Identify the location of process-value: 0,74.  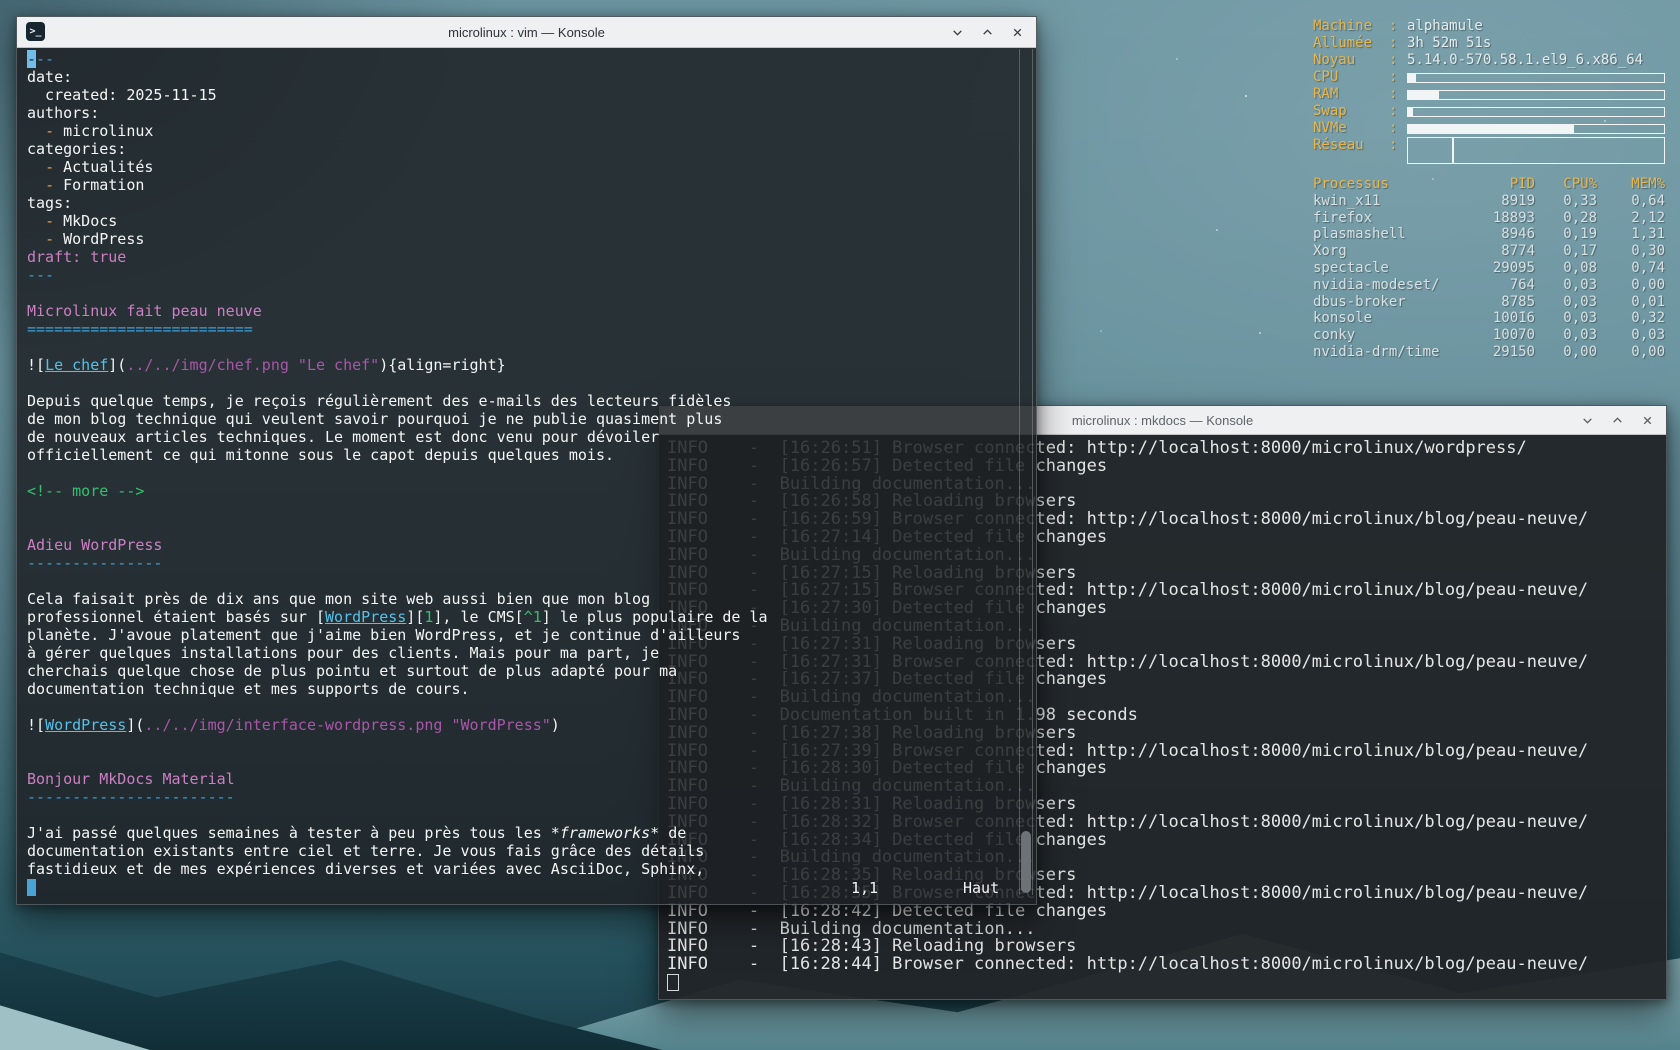
(1648, 267).